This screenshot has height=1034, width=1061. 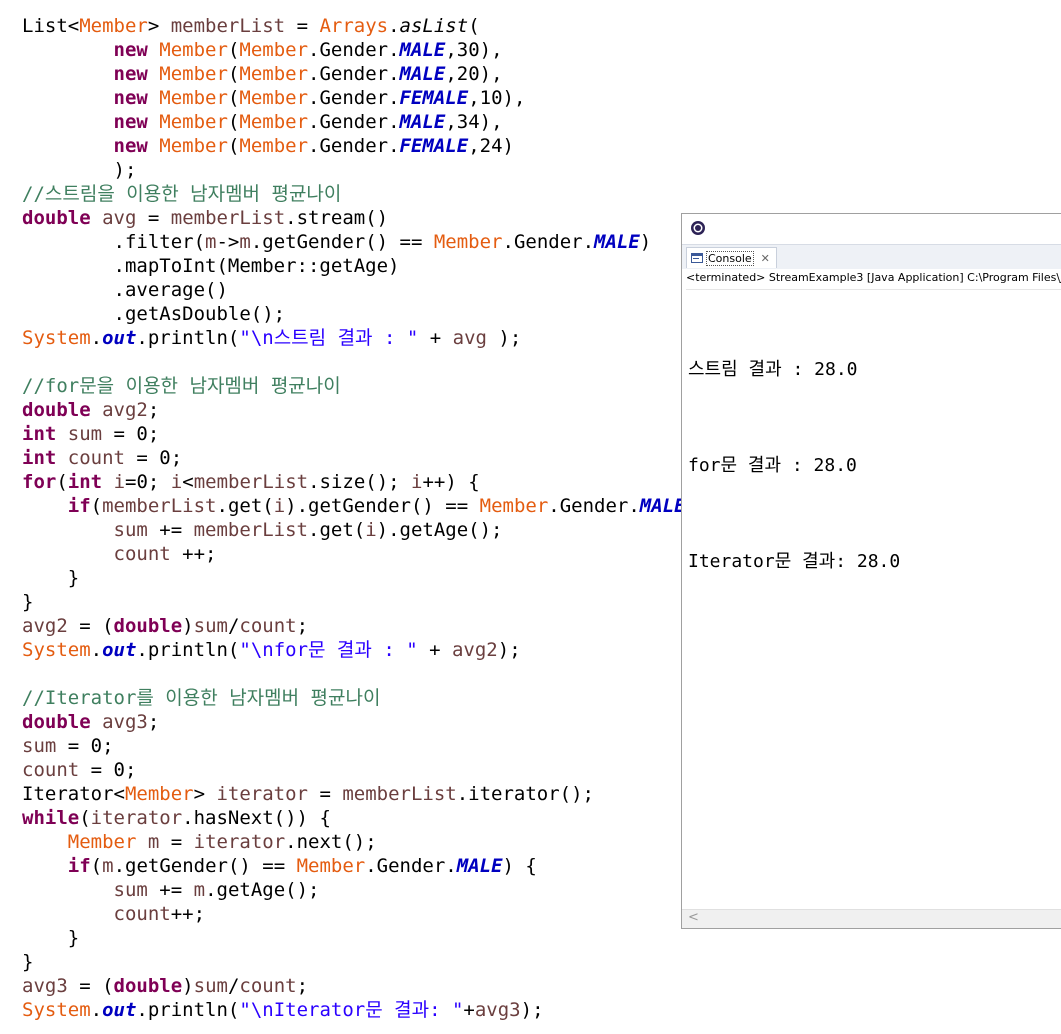 I want to click on code-line: new Member(Member.Gender.MALE,34),, so click(x=371, y=122).